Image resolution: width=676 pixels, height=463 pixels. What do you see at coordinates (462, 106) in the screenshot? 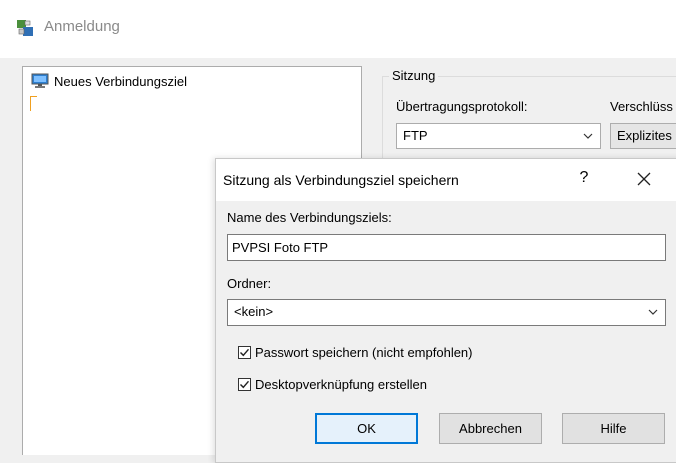
I see `protocol-label: Übertragungsprotokoll:` at bounding box center [462, 106].